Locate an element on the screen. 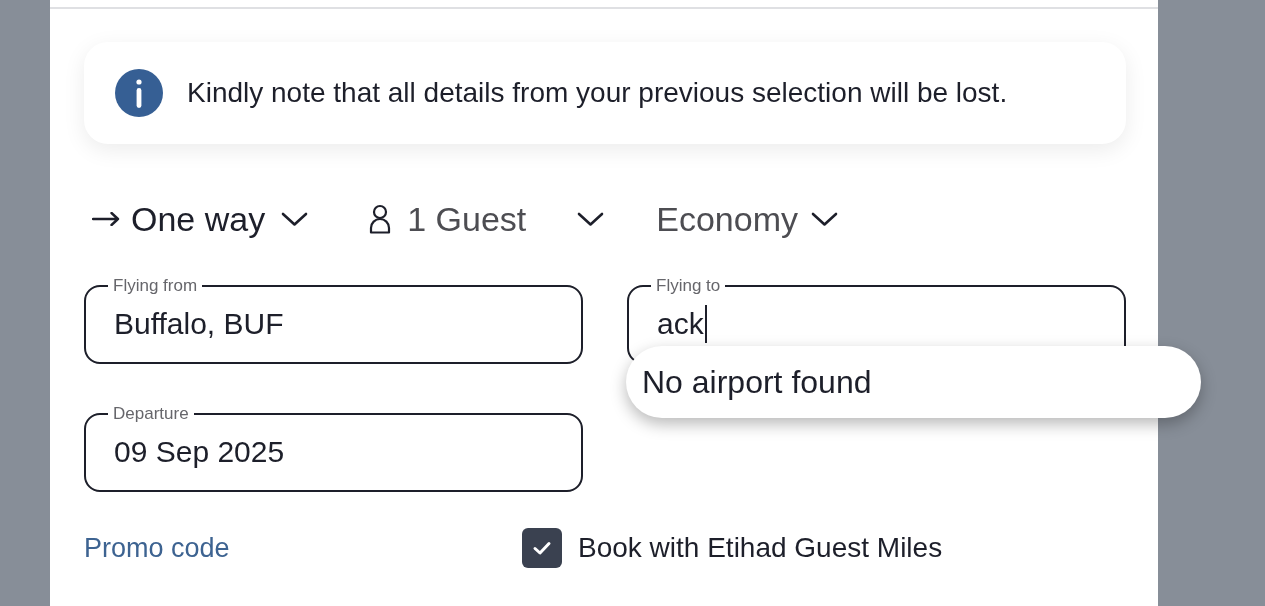 This screenshot has width=1265, height=606. cabin-class-dropdown: Economy is located at coordinates (747, 219).